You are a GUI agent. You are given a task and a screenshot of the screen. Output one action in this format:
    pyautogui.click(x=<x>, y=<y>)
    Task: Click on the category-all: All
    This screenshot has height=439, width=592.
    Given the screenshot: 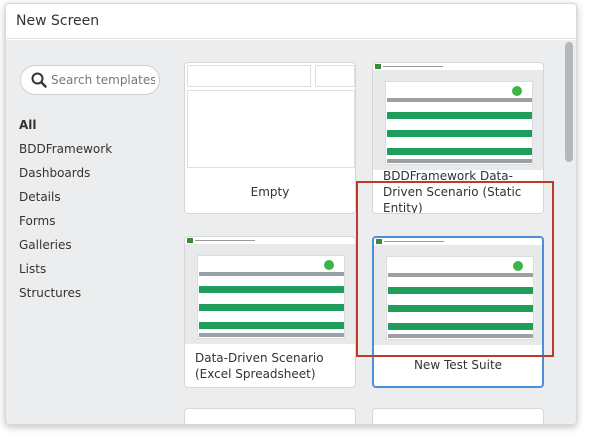 What is the action you would take?
    pyautogui.click(x=65, y=125)
    